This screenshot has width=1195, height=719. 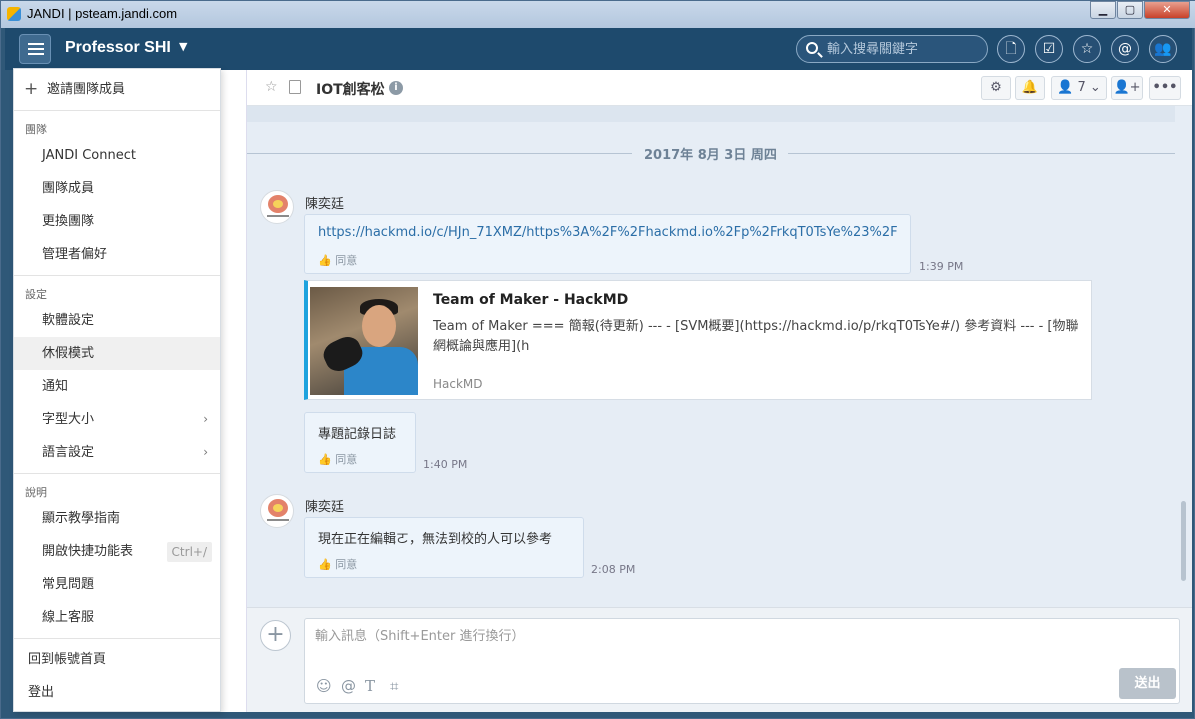 I want to click on plus-icon: +, so click(x=31, y=89).